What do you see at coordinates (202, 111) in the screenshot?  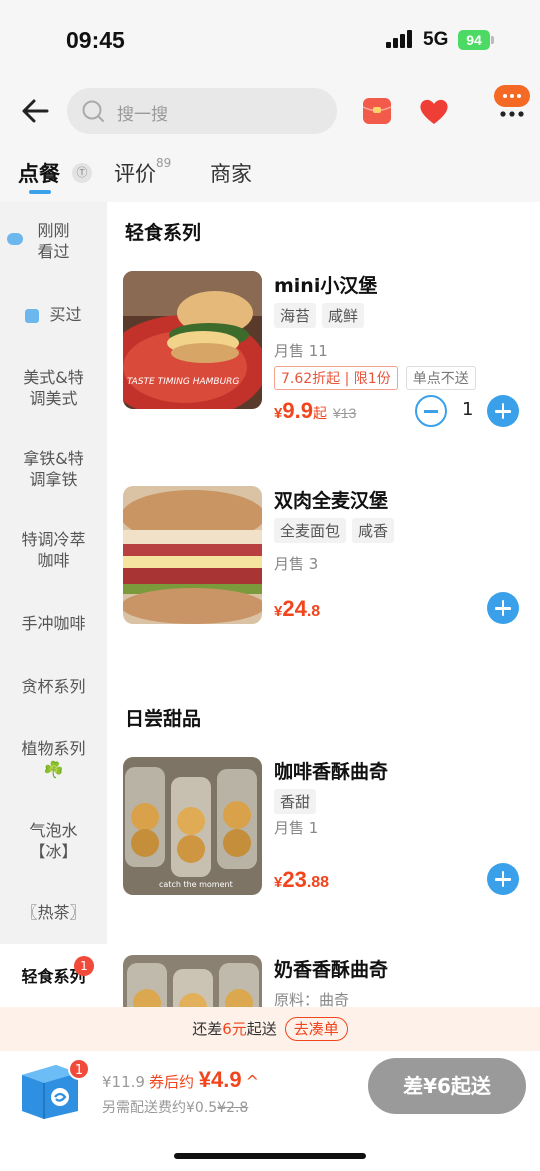 I see `search-input: 搜一搜` at bounding box center [202, 111].